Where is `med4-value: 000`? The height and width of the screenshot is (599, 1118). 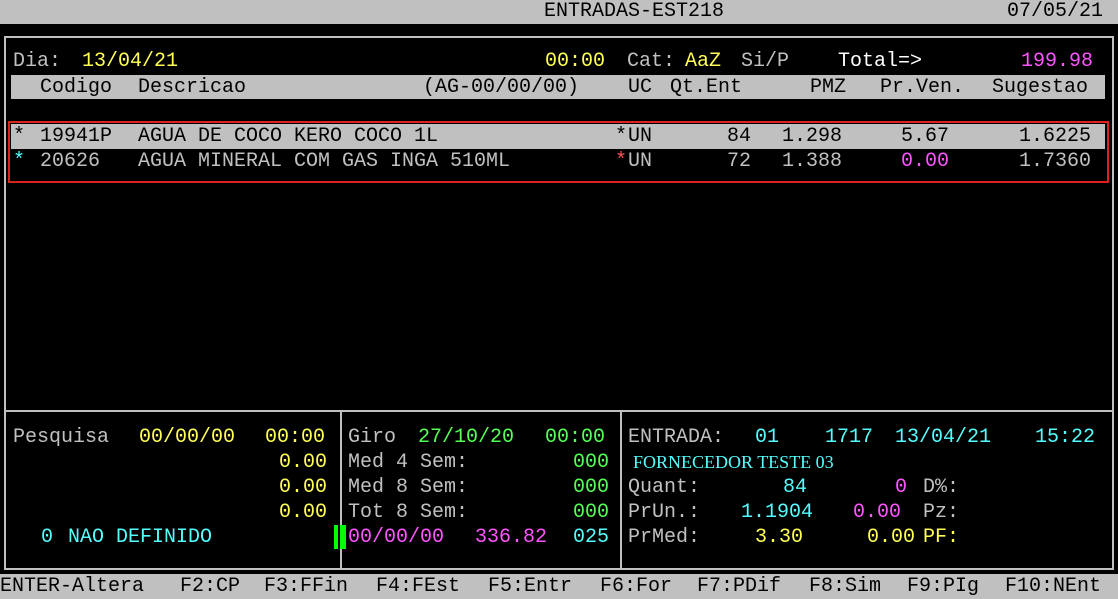 med4-value: 000 is located at coordinates (591, 462).